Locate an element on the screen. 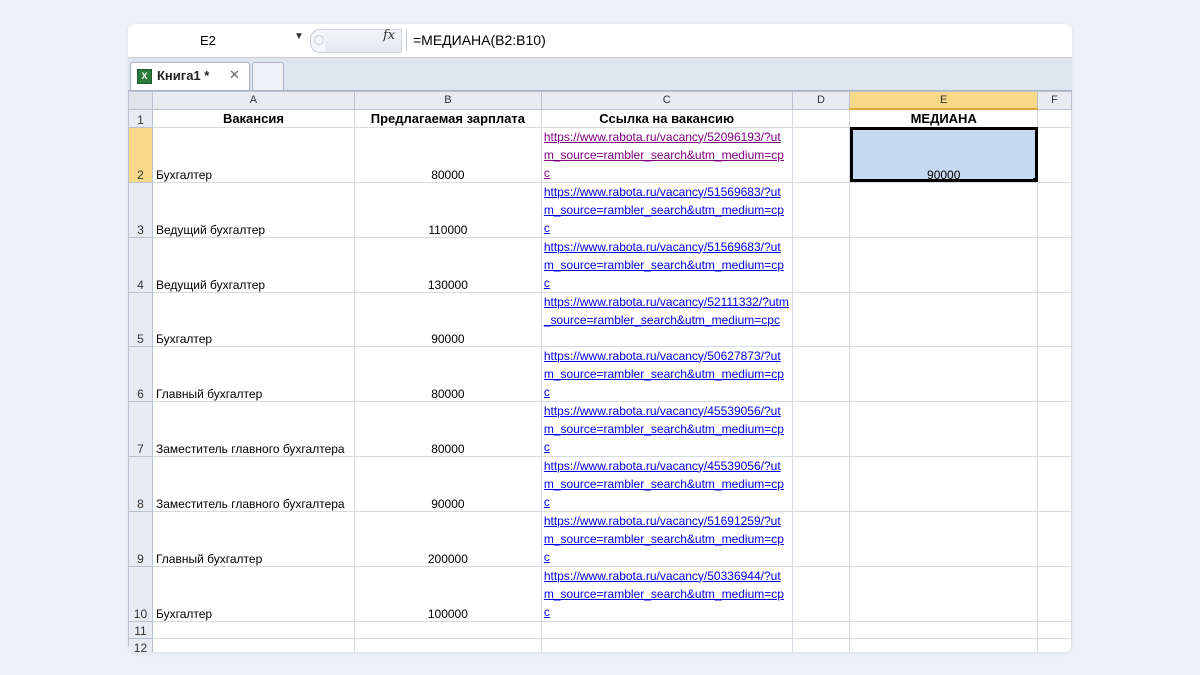 Image resolution: width=1200 pixels, height=675 pixels. row-header: 3 is located at coordinates (140, 209).